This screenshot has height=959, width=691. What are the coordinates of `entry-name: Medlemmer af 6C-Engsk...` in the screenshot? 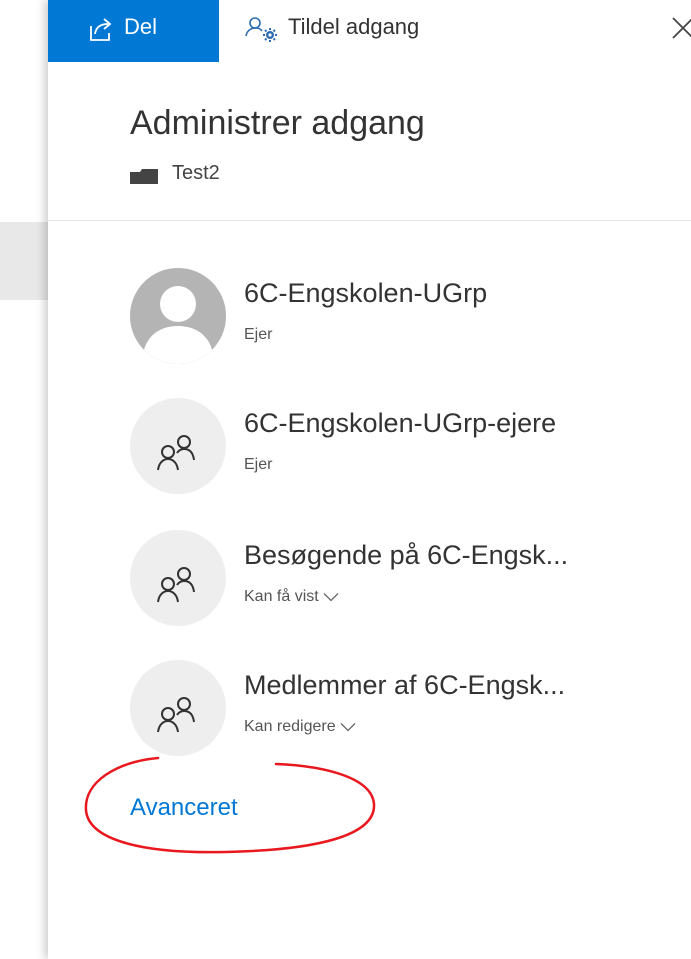 It's located at (405, 685).